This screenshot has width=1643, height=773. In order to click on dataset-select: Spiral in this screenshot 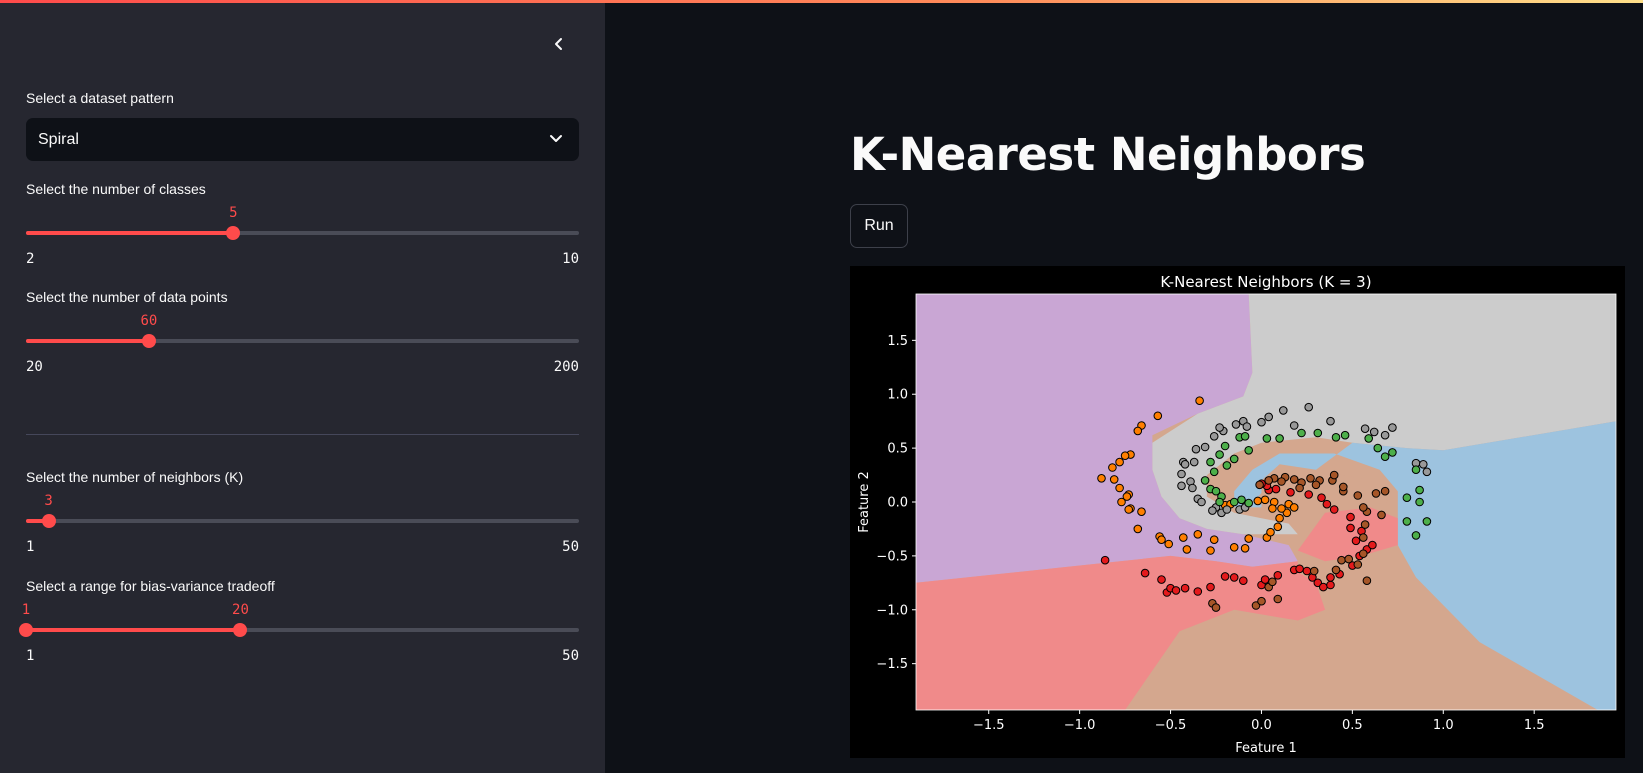, I will do `click(302, 139)`.